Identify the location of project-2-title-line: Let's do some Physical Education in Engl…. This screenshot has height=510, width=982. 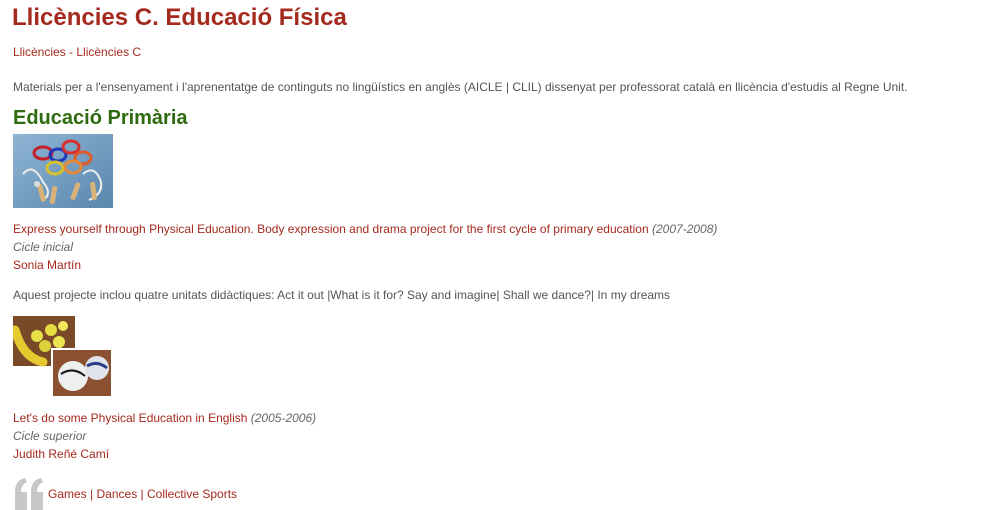
(164, 418).